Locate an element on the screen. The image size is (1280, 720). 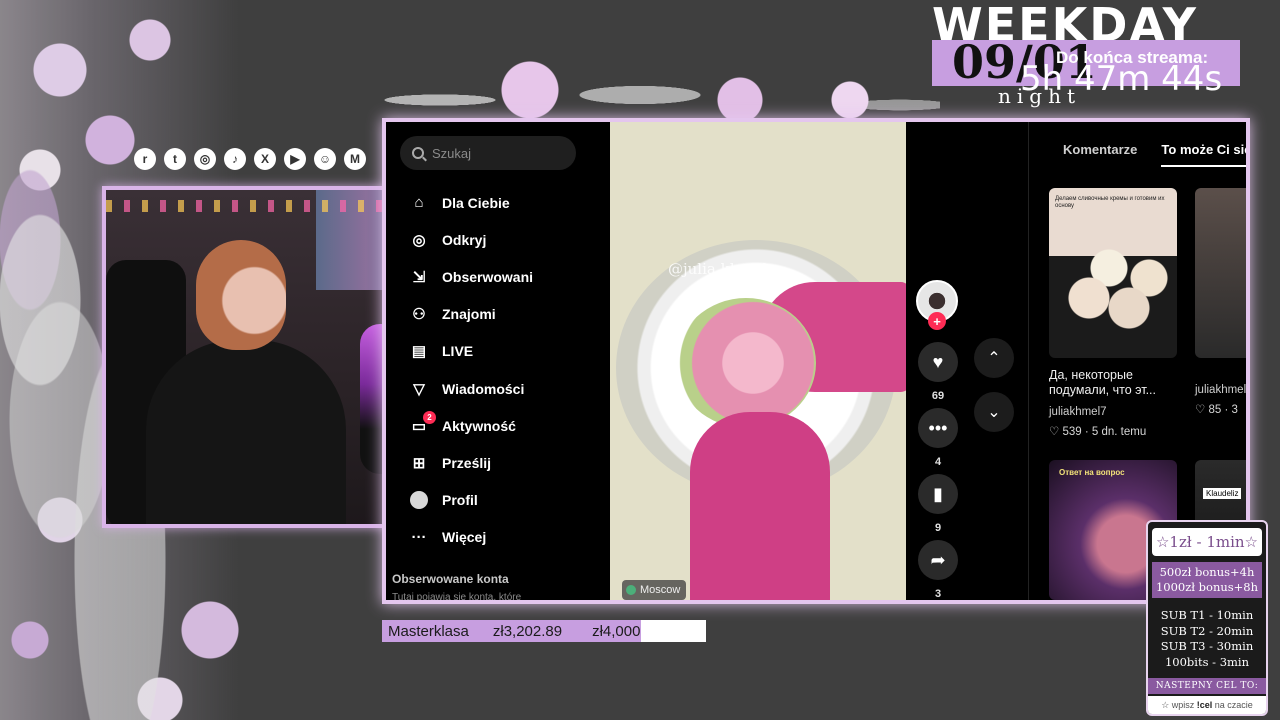
card-meta: ♡ 85 · 3 is located at coordinates (1216, 410).